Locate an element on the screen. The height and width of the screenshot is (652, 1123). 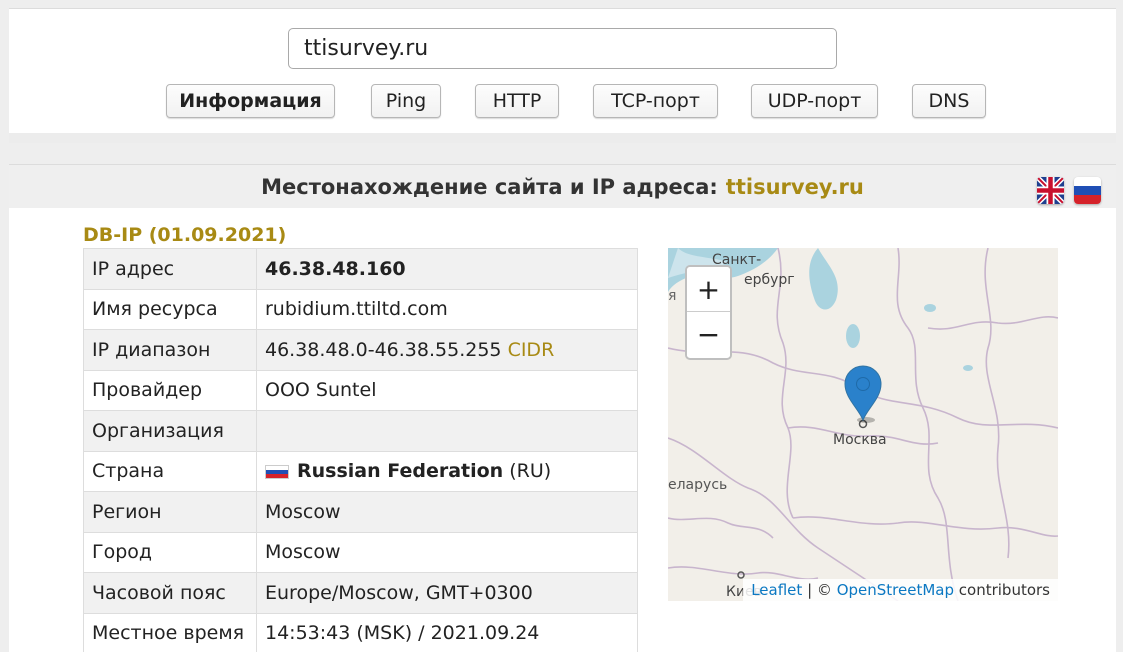
row-label: Часовой пояс is located at coordinates (170, 593).